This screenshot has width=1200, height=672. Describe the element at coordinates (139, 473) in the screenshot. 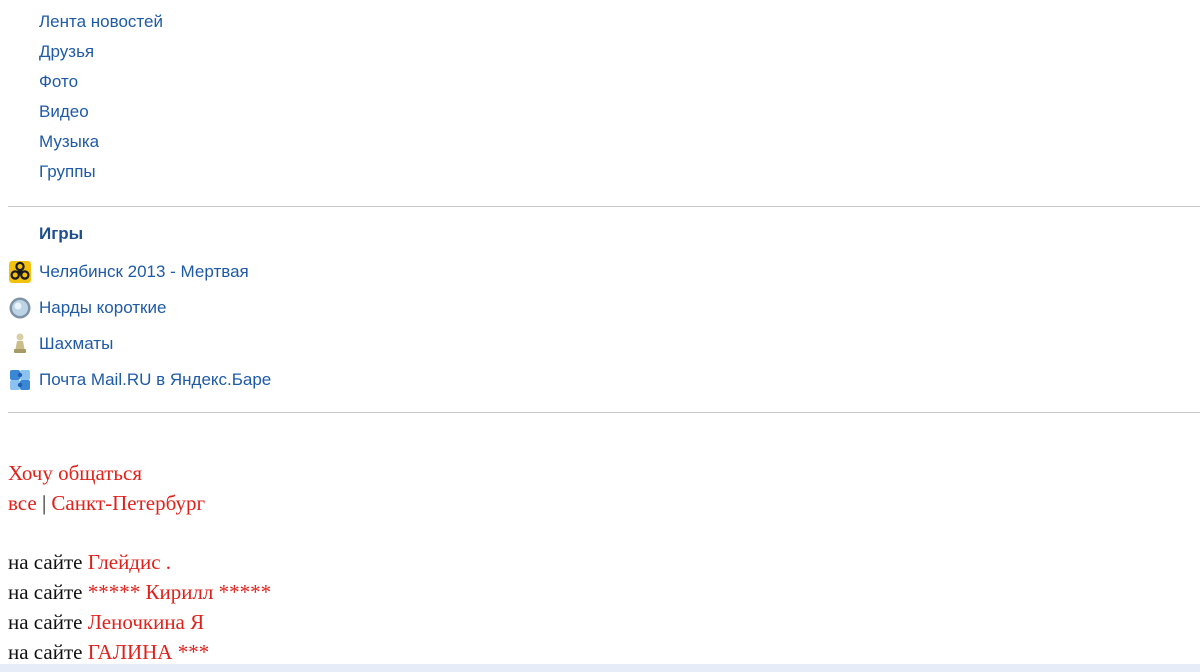

I see `chat-title-link: Хочу общаться` at that location.